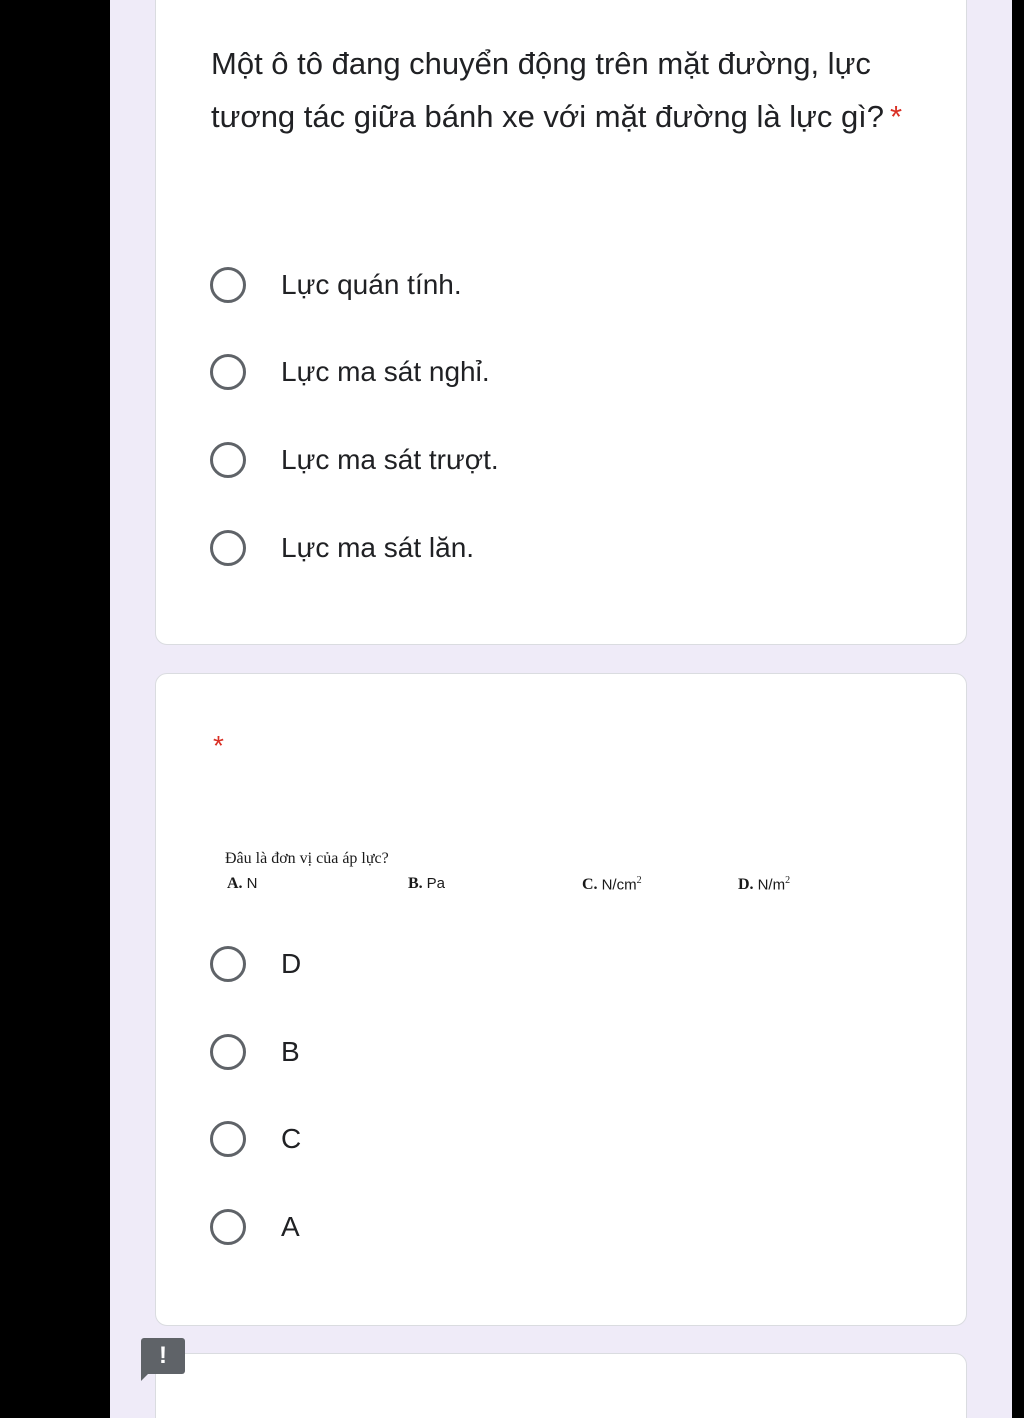  I want to click on radio-option-3: Lực ma sát trượt., so click(354, 460).